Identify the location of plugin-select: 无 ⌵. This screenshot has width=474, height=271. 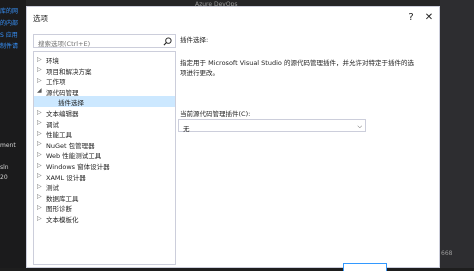
(272, 126).